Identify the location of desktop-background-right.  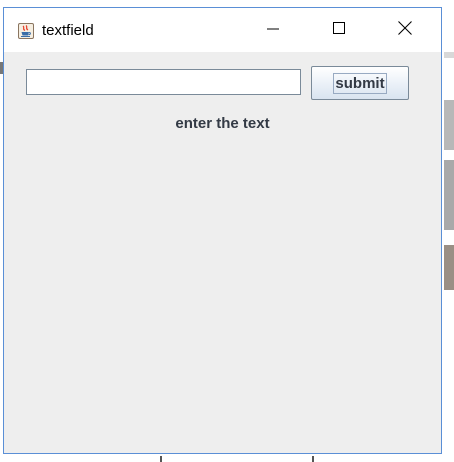
(449, 231).